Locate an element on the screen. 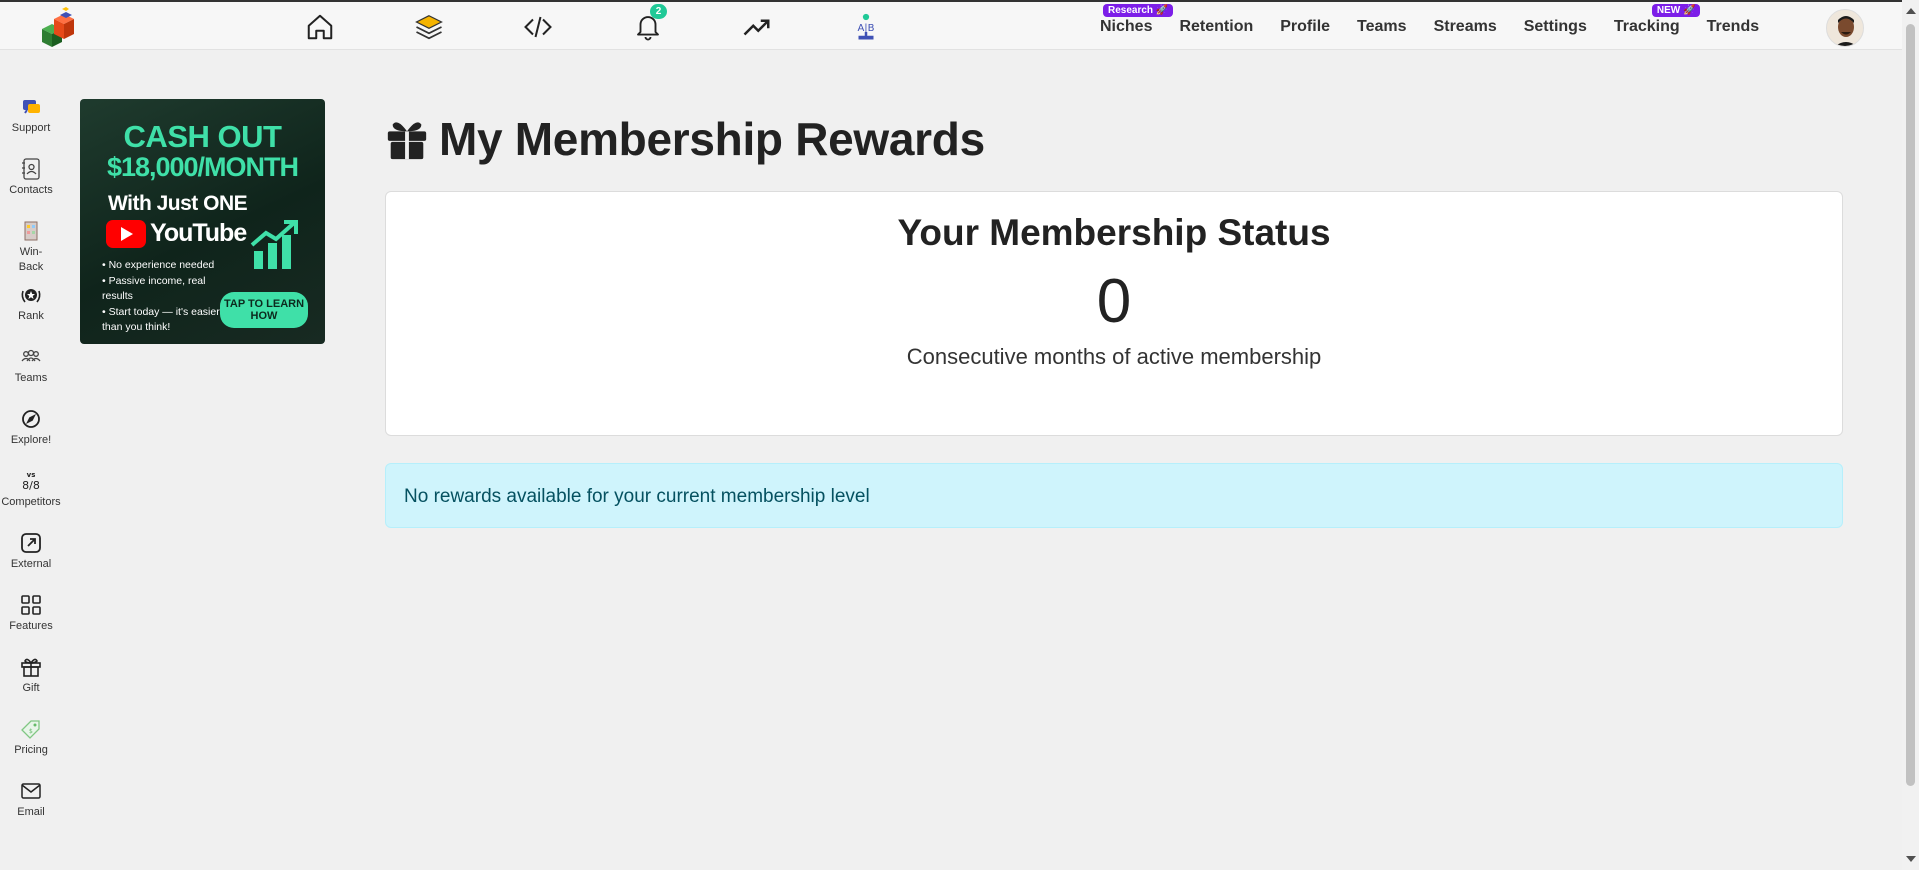 This screenshot has width=1919, height=870. nav-tracking-label: Tracking is located at coordinates (1646, 26).